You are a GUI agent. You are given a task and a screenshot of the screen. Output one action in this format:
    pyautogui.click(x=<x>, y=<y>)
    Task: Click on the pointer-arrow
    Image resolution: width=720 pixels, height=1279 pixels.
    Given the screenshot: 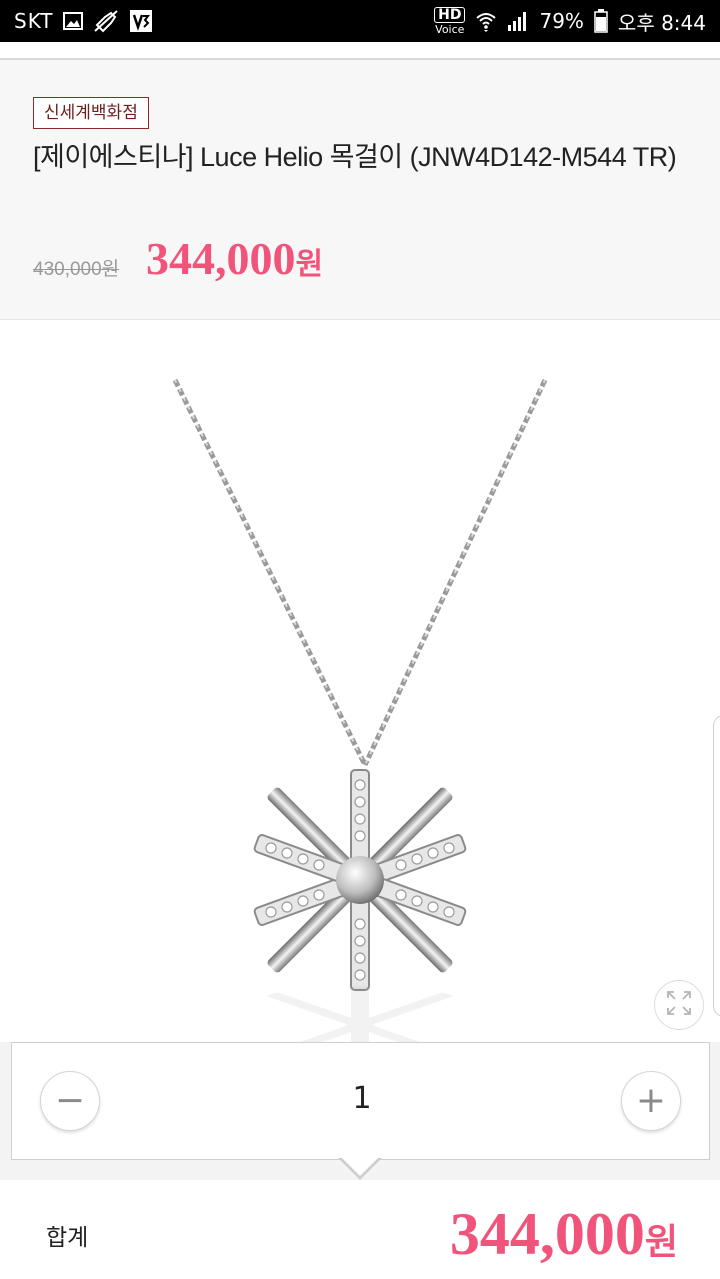 What is the action you would take?
    pyautogui.click(x=360, y=1166)
    